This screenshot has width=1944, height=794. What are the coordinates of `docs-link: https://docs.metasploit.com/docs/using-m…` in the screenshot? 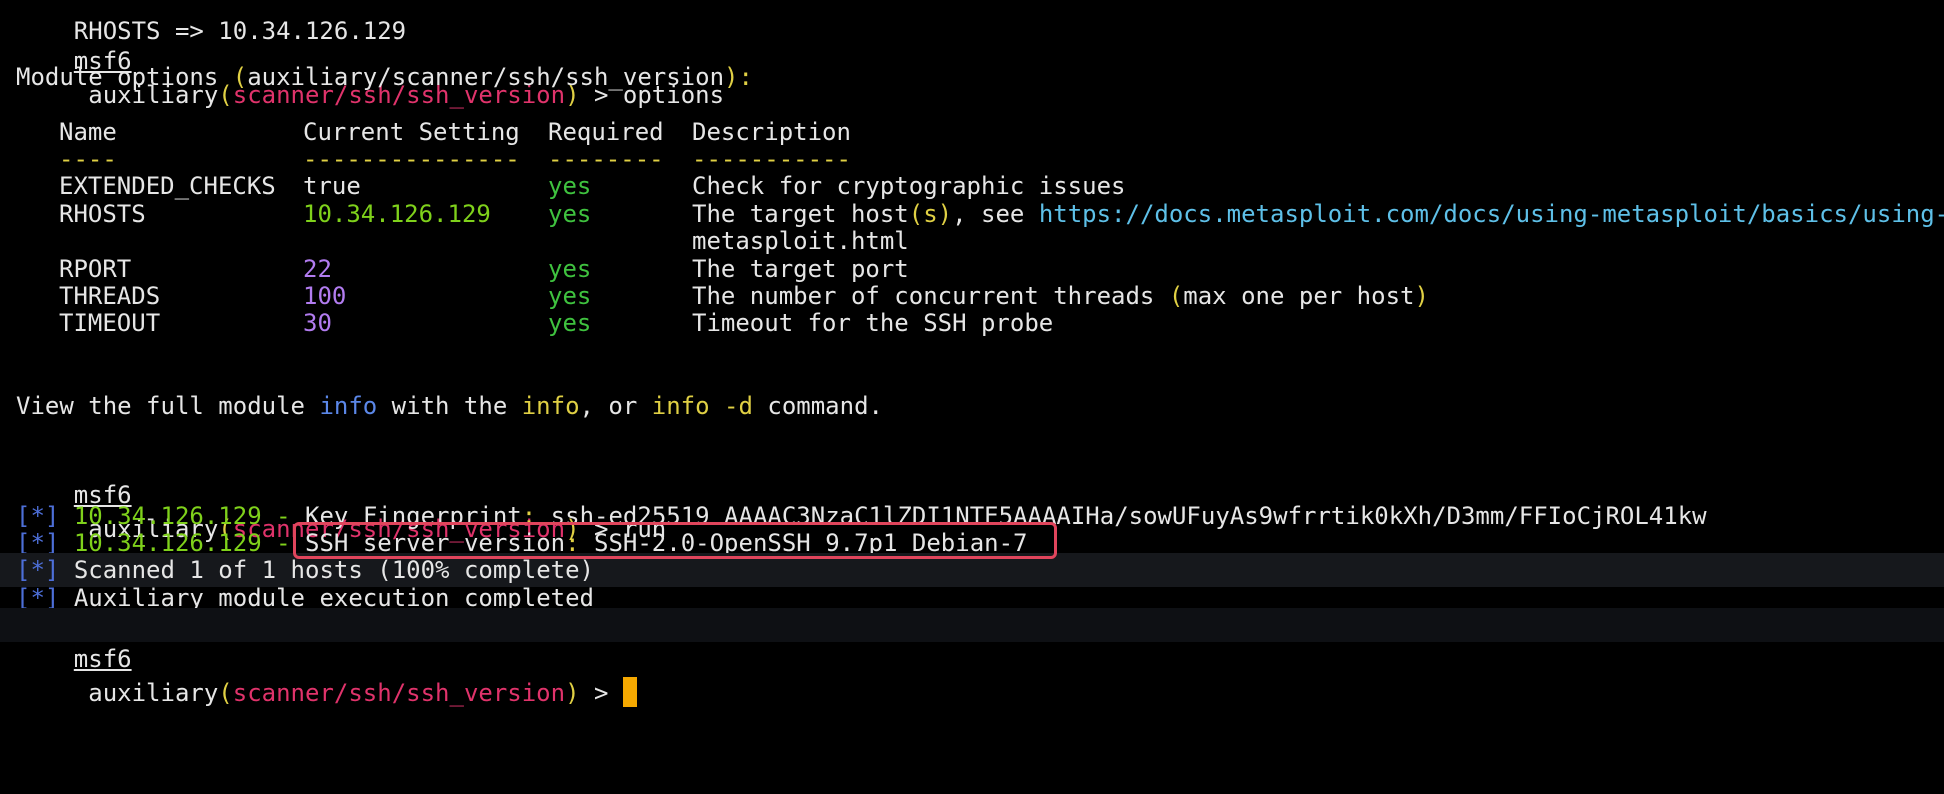 It's located at (1491, 214).